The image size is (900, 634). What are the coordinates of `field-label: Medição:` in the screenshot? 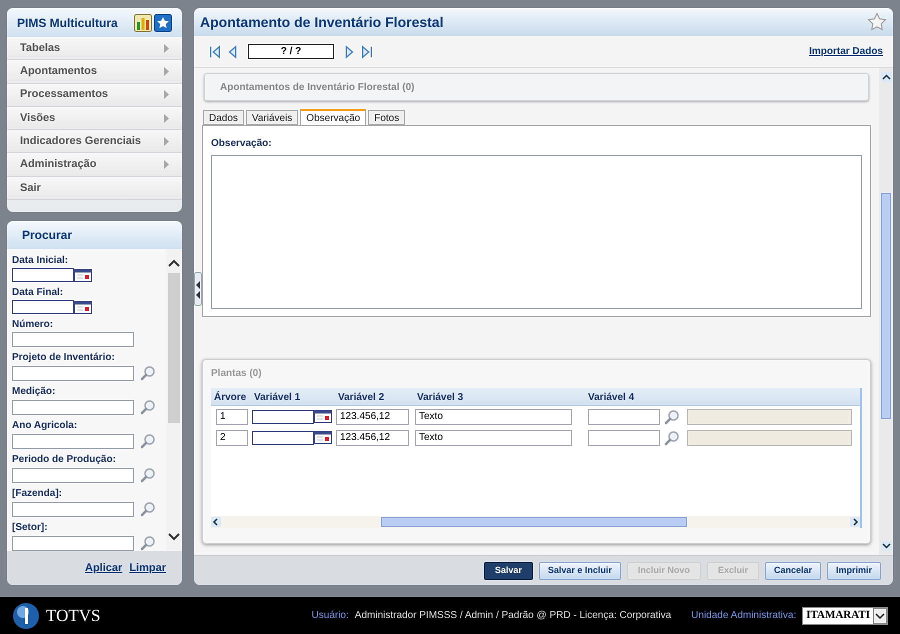 It's located at (34, 392).